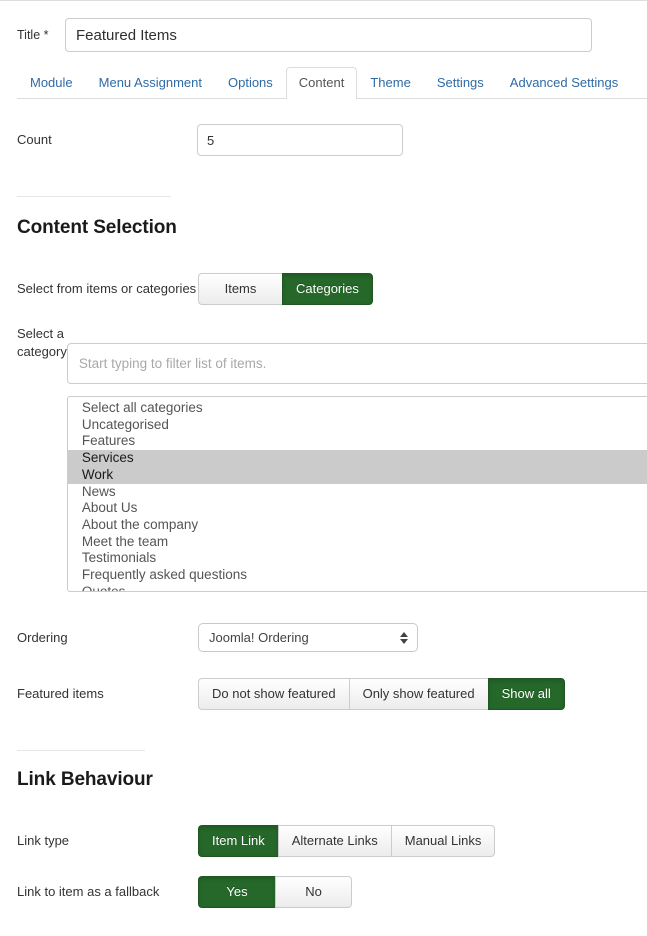 This screenshot has height=936, width=647. I want to click on section-divider-content, so click(94, 196).